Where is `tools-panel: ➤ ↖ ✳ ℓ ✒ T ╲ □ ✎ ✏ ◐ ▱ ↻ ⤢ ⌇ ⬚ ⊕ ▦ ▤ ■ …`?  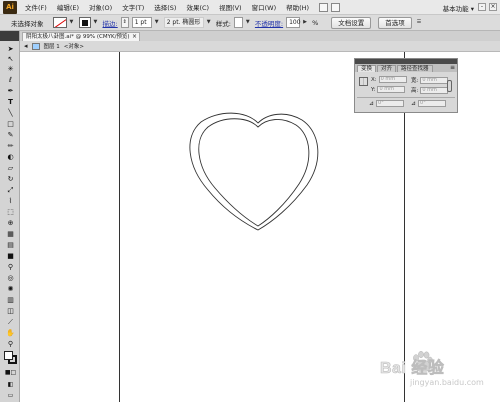 tools-panel: ➤ ↖ ✳ ℓ ✒ T ╲ □ ✎ ✏ ◐ ▱ ↻ ⤢ ⌇ ⬚ ⊕ ▦ ▤ ■ … is located at coordinates (10, 216).